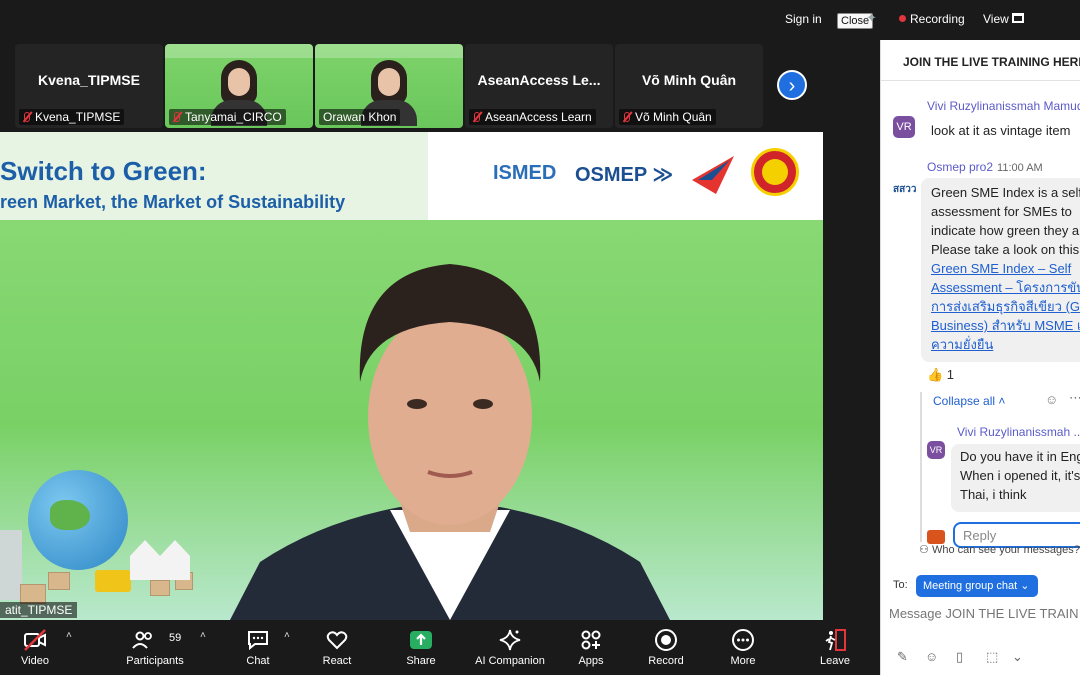 Image resolution: width=1080 pixels, height=675 pixels. I want to click on participant-thumbnail: Võ Minh Quân Võ Minh Quân, so click(689, 86).